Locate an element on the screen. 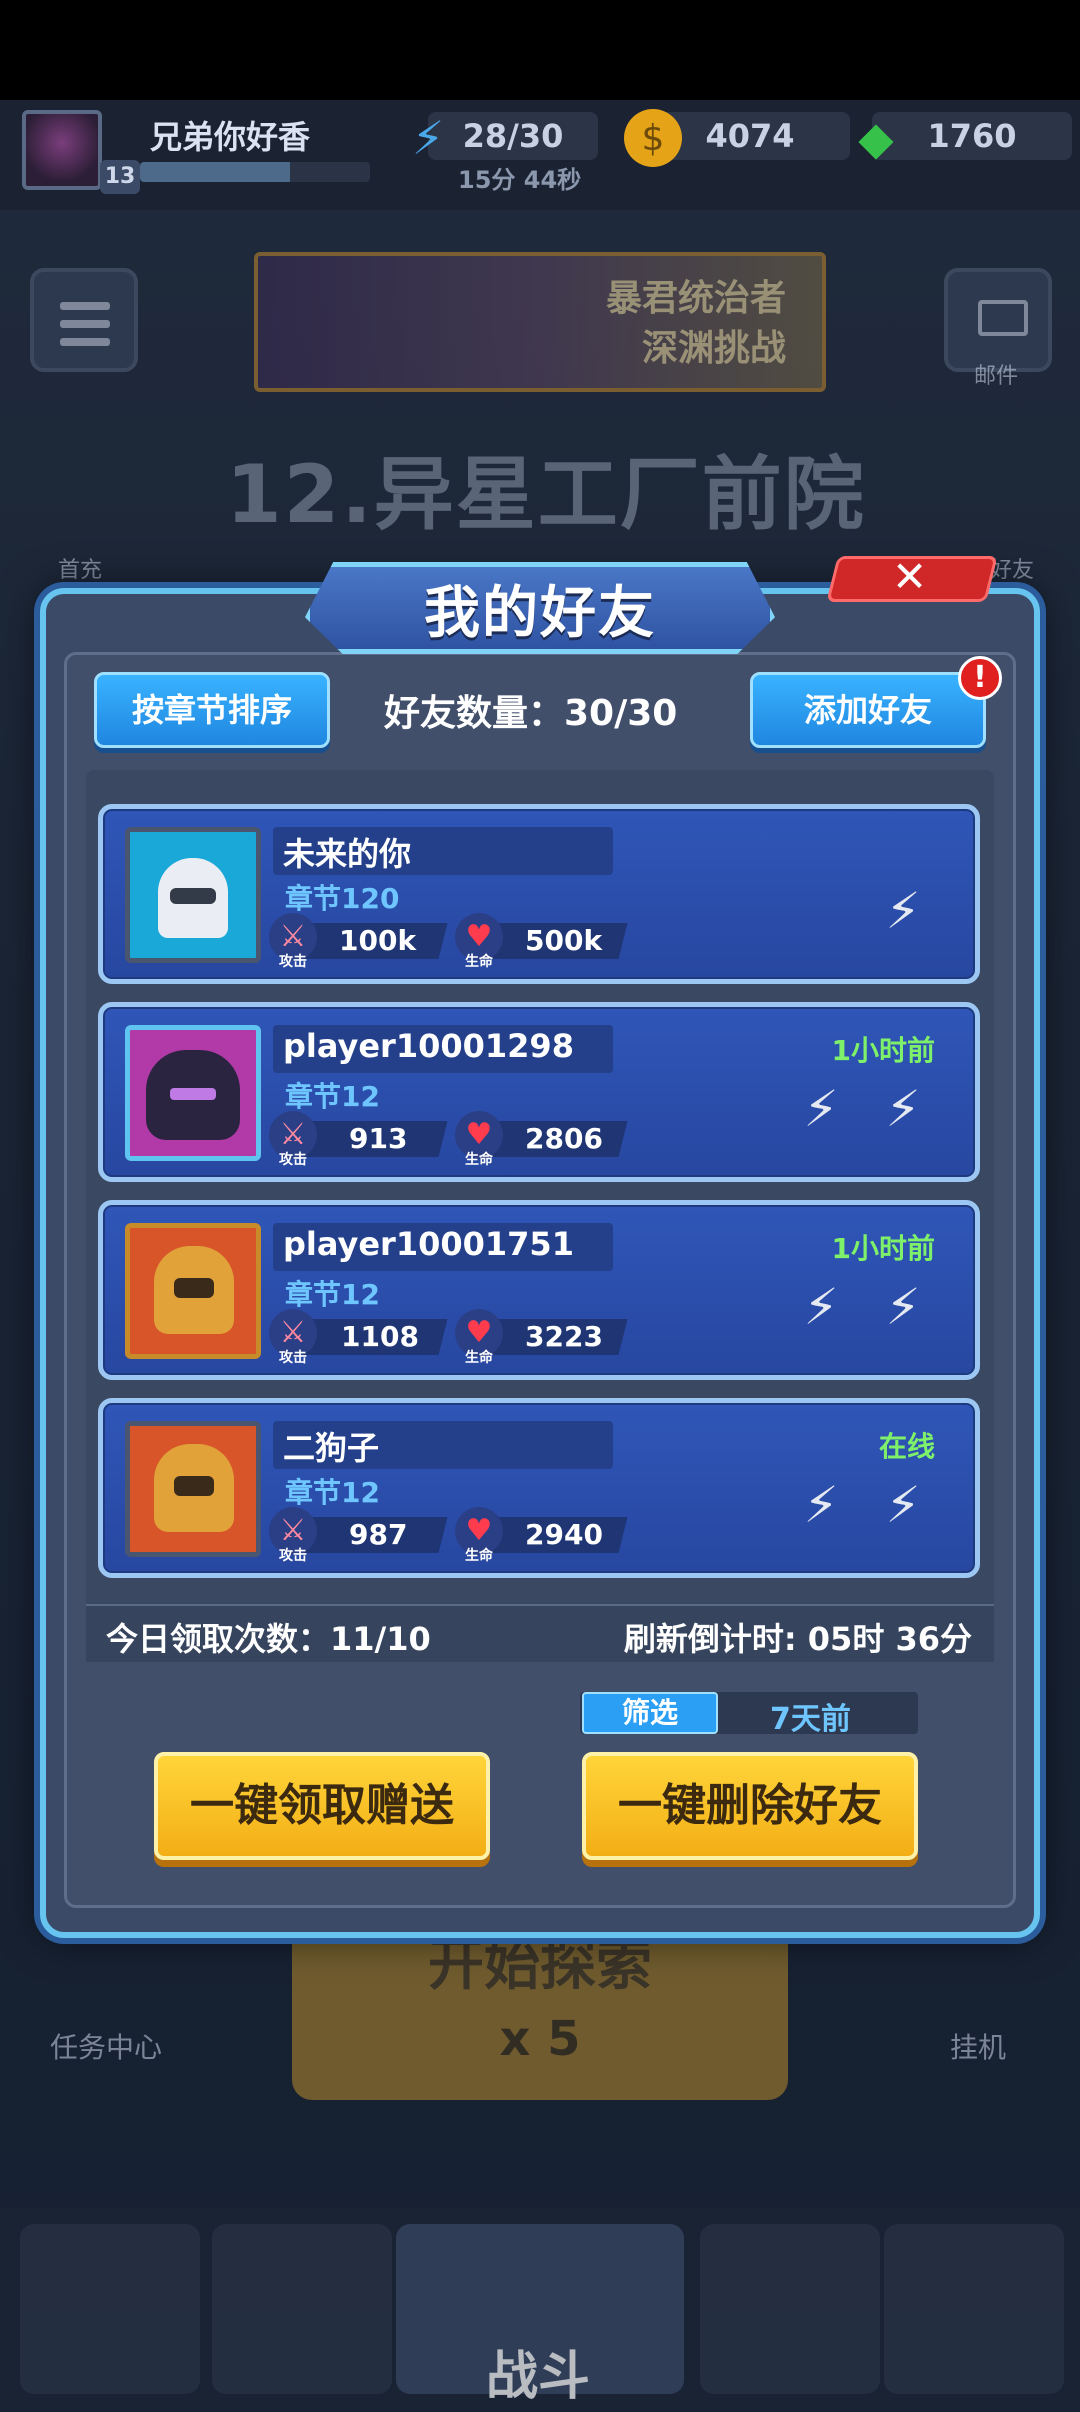 This screenshot has height=2412, width=1080. coin-icon: $ is located at coordinates (653, 138).